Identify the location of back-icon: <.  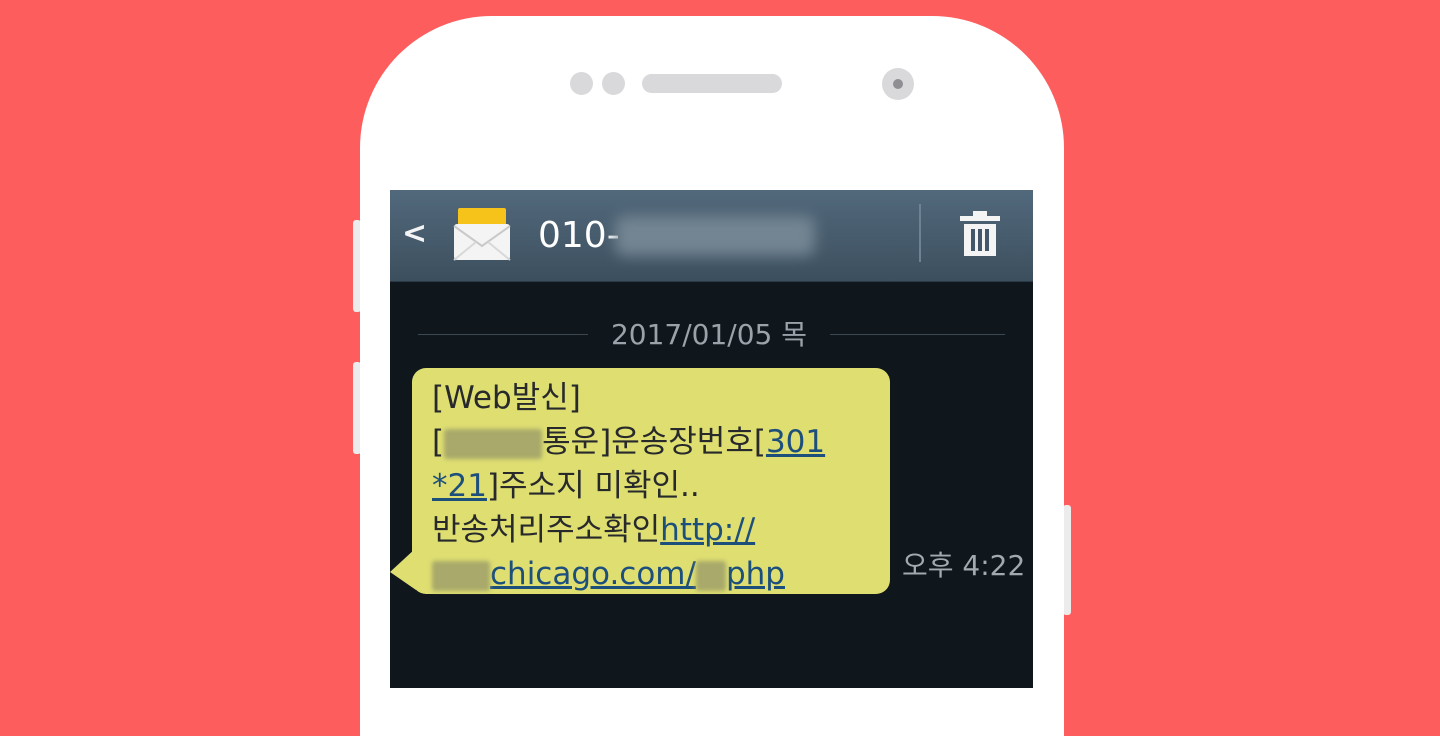
(418, 234).